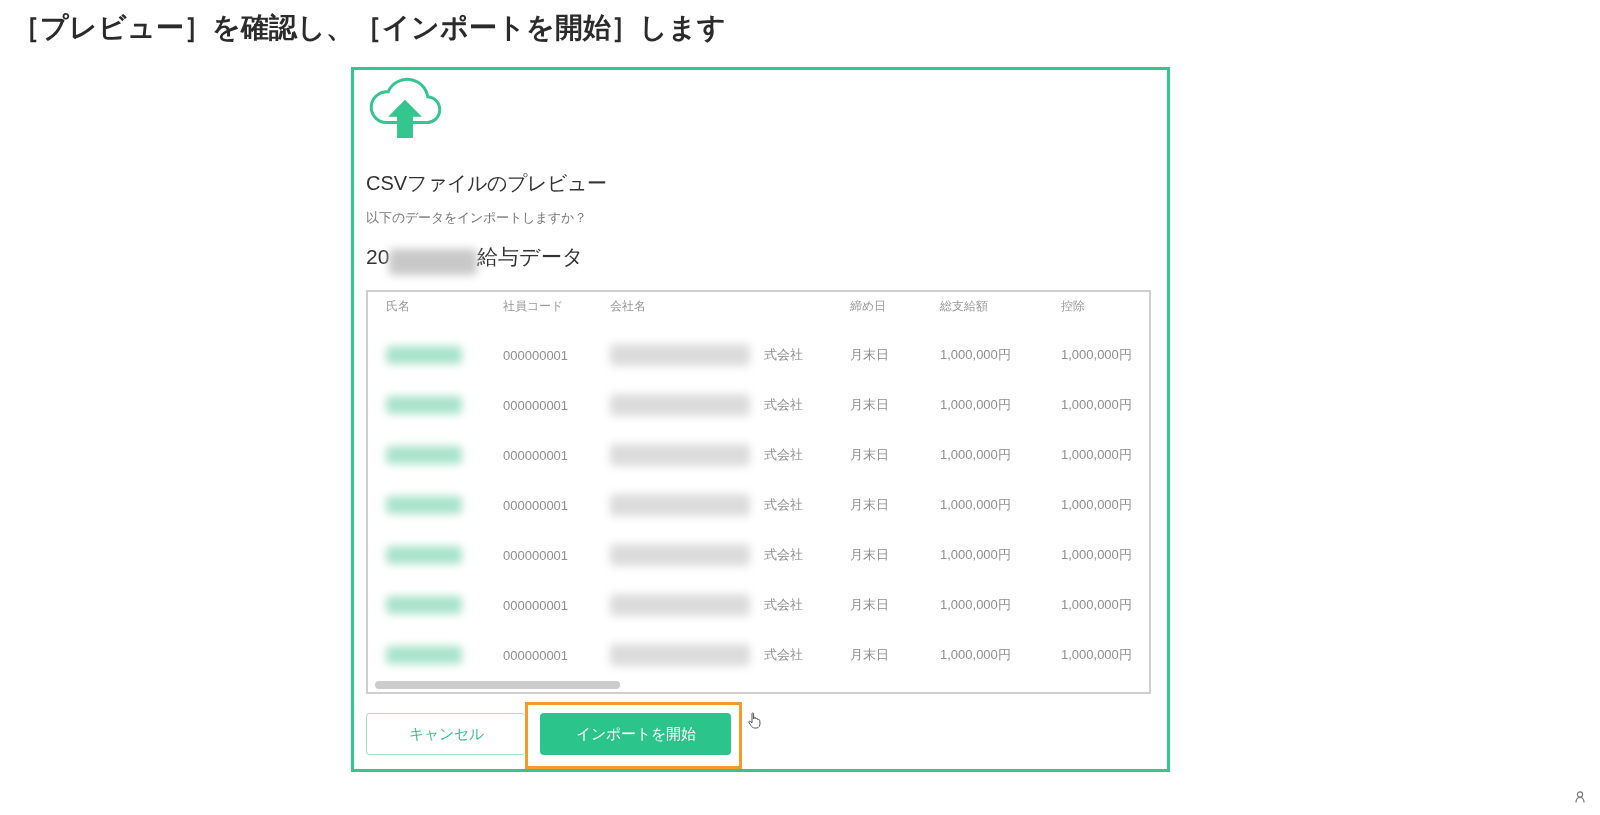 The image size is (1600, 815). What do you see at coordinates (635, 734) in the screenshot?
I see `import-button: インポートを開始` at bounding box center [635, 734].